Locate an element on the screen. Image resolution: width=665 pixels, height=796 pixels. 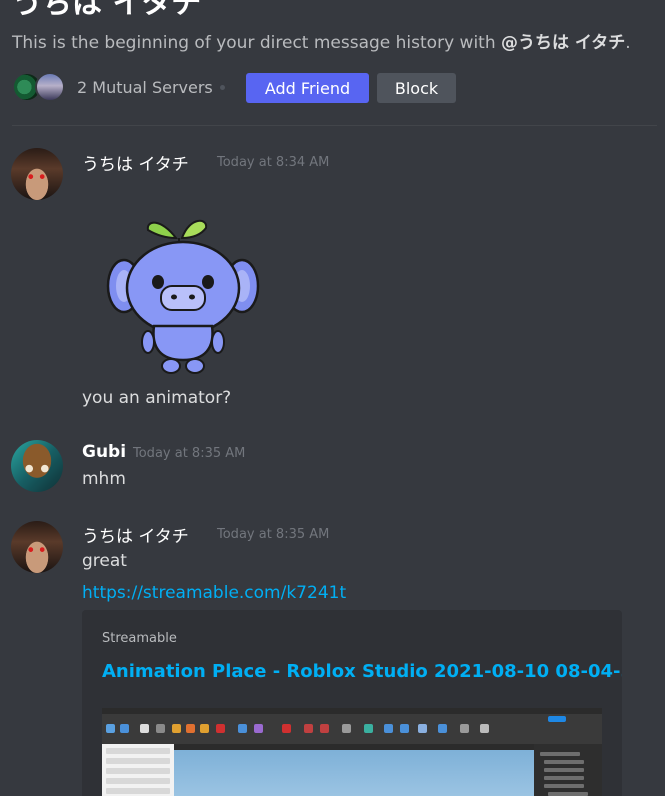
separator-dot is located at coordinates (222, 87).